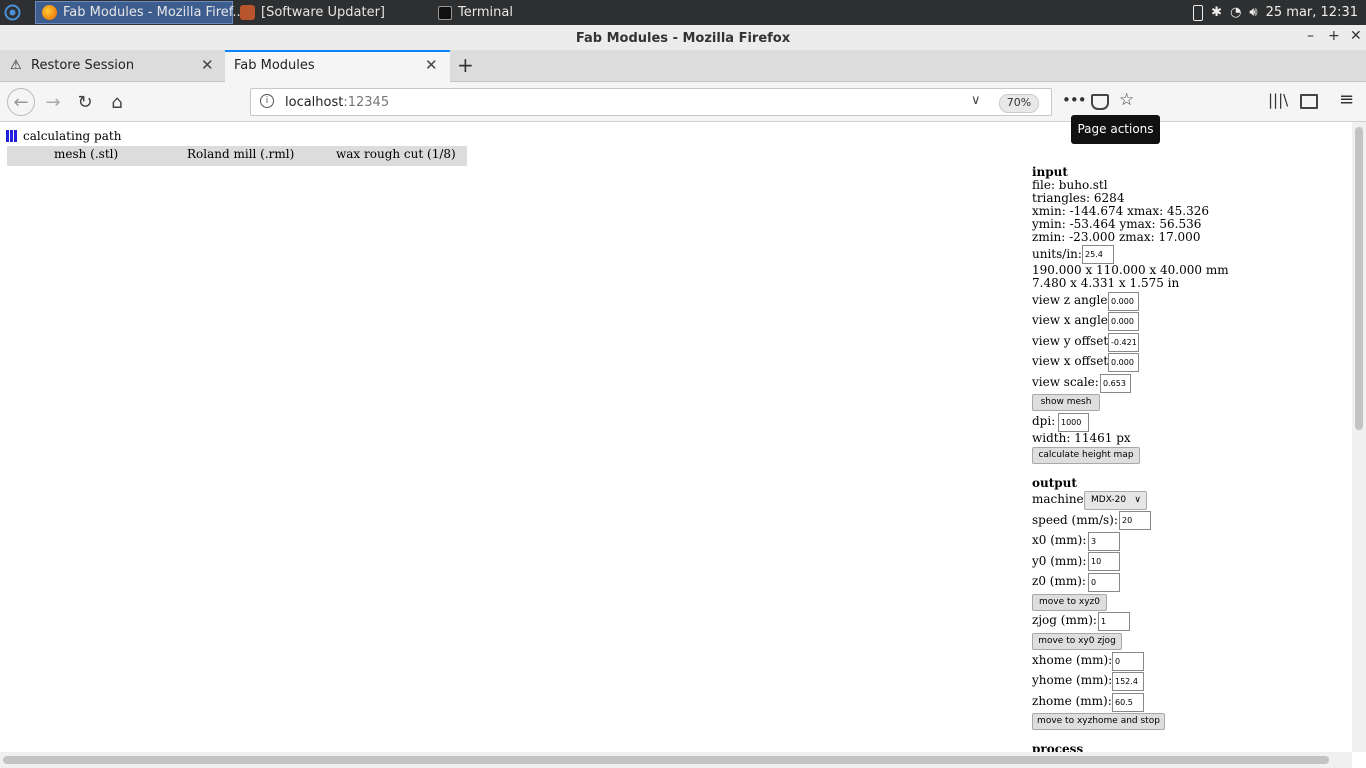 This screenshot has height=768, width=1366. What do you see at coordinates (85, 102) in the screenshot?
I see `reload-icon: ↻` at bounding box center [85, 102].